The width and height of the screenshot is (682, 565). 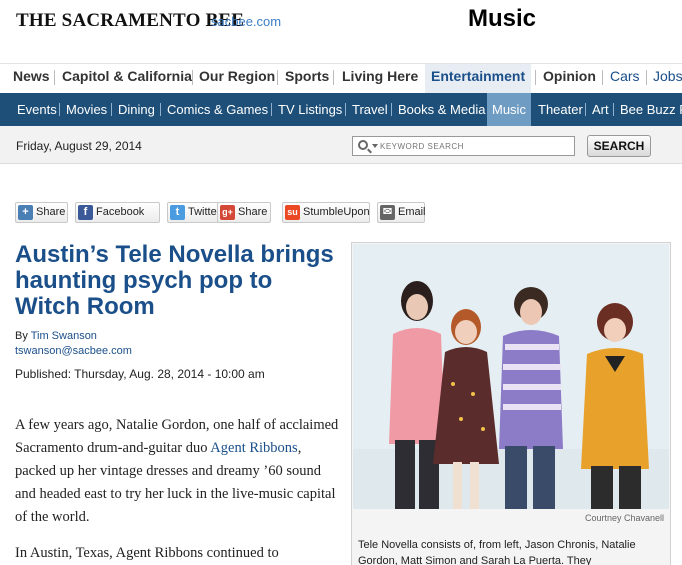 What do you see at coordinates (341, 28) in the screenshot?
I see `masthead: THE SACRAMENTO BEE sacbee.com Music` at bounding box center [341, 28].